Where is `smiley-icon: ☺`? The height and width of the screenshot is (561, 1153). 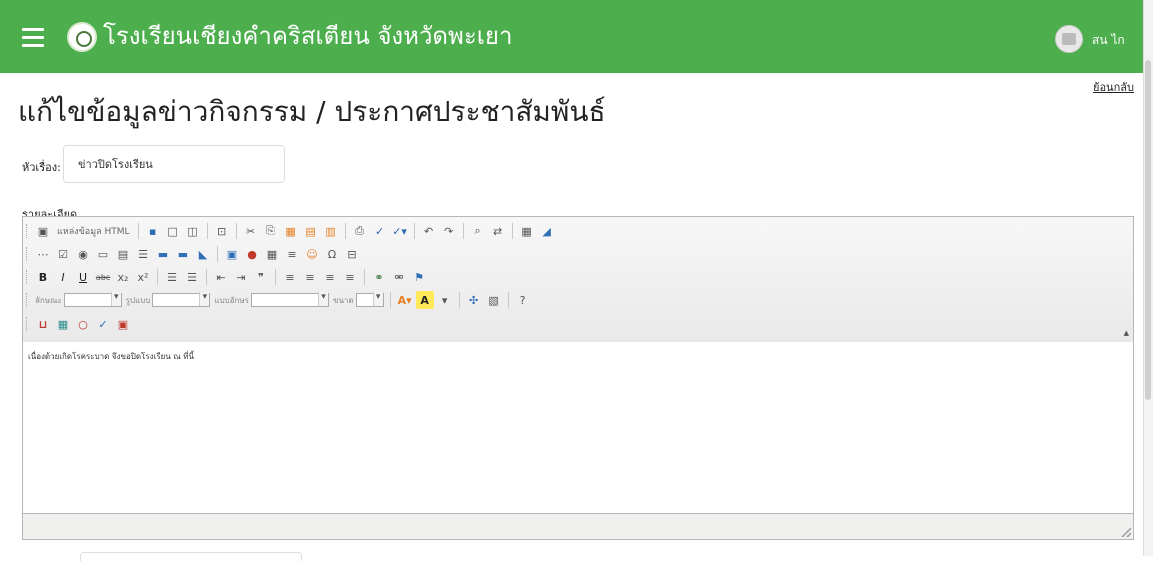 smiley-icon: ☺ is located at coordinates (312, 254).